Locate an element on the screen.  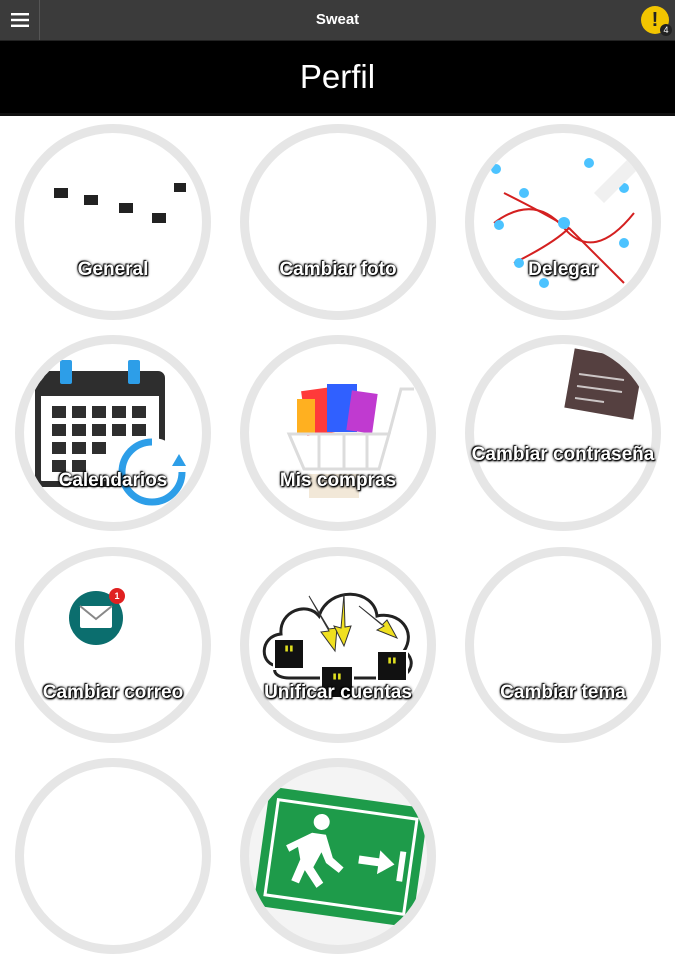
notifications-button: ! 4 is located at coordinates (656, 21).